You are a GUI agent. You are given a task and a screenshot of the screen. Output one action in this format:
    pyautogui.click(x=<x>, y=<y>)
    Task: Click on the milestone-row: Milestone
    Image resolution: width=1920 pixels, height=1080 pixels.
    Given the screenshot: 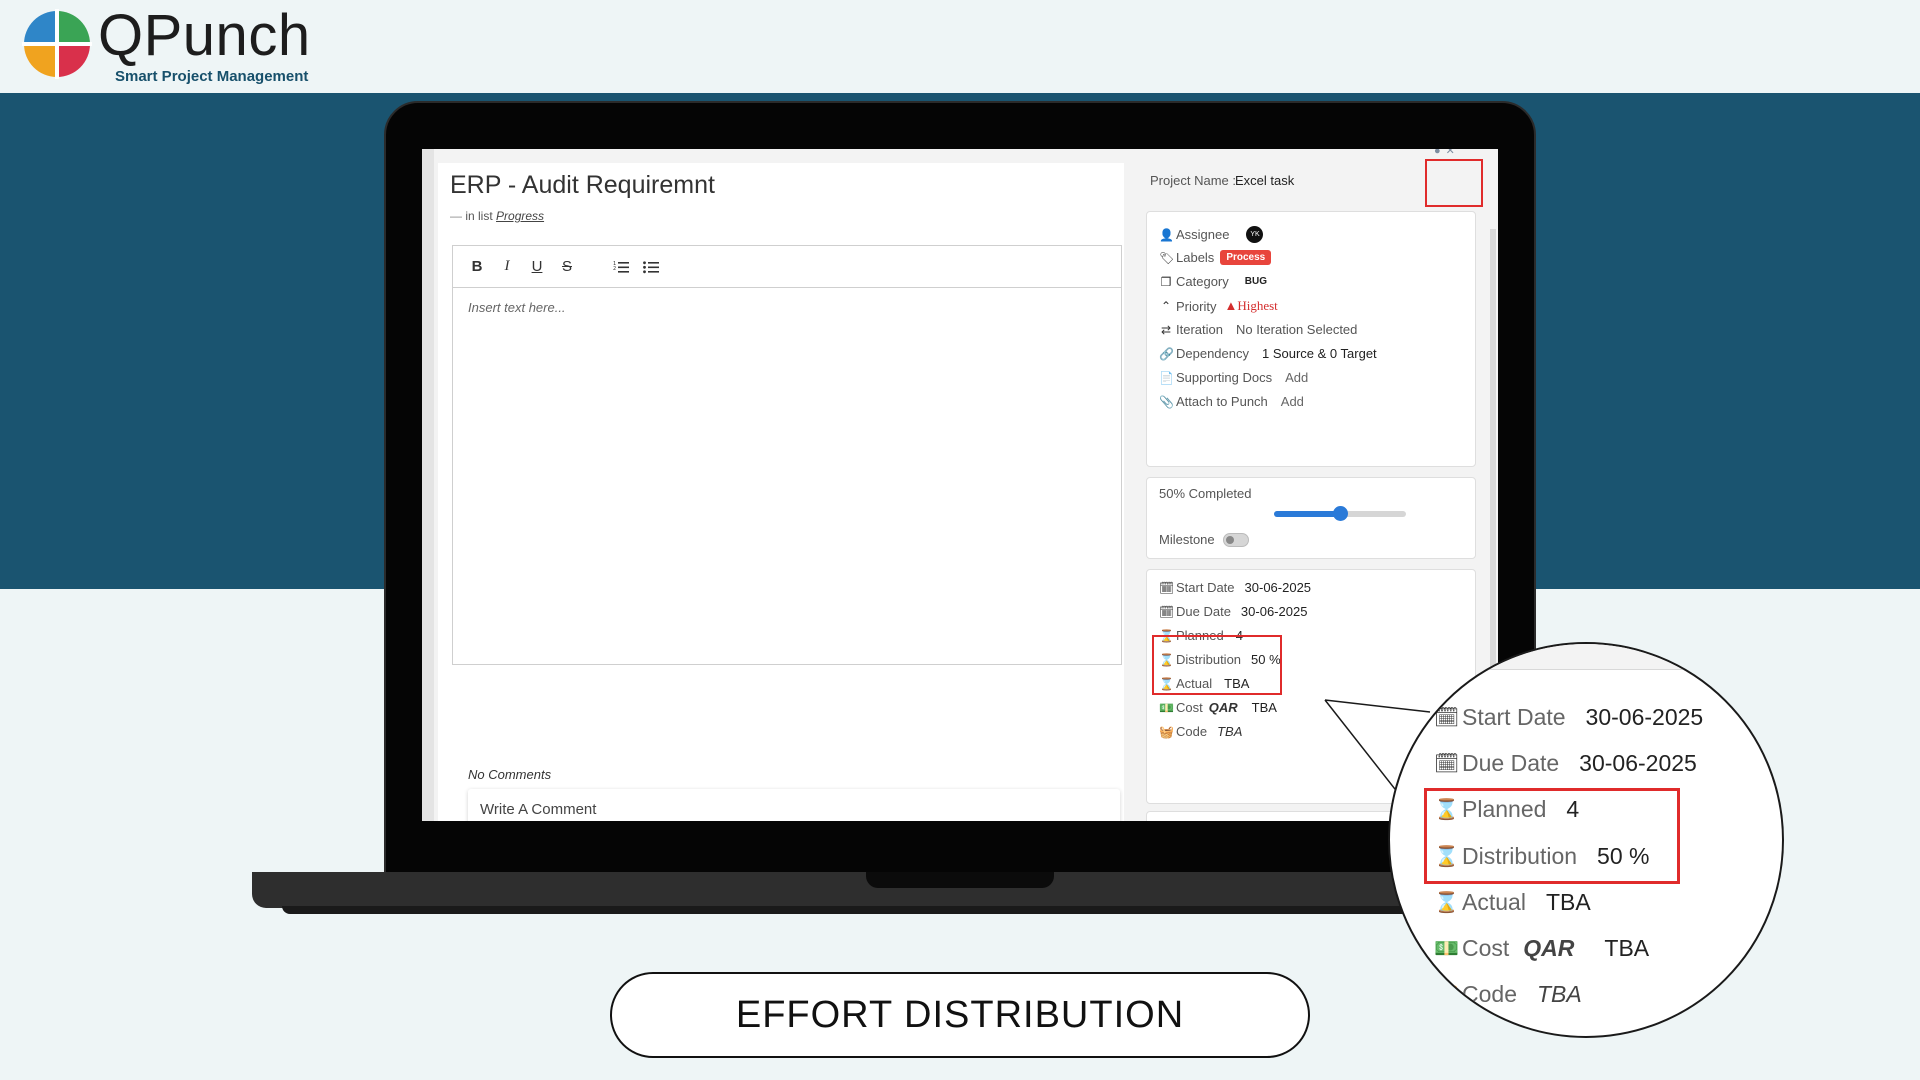 What is the action you would take?
    pyautogui.click(x=1204, y=539)
    